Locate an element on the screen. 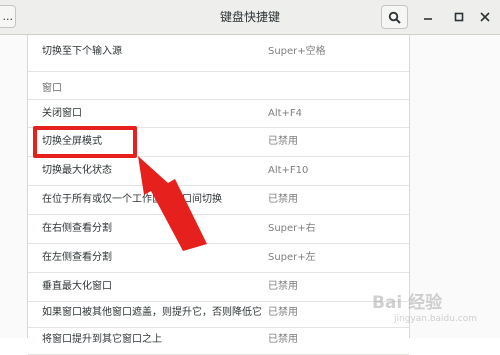 This screenshot has height=355, width=500. watermark-sub: jingyan.baidu.com is located at coordinates (436, 319).